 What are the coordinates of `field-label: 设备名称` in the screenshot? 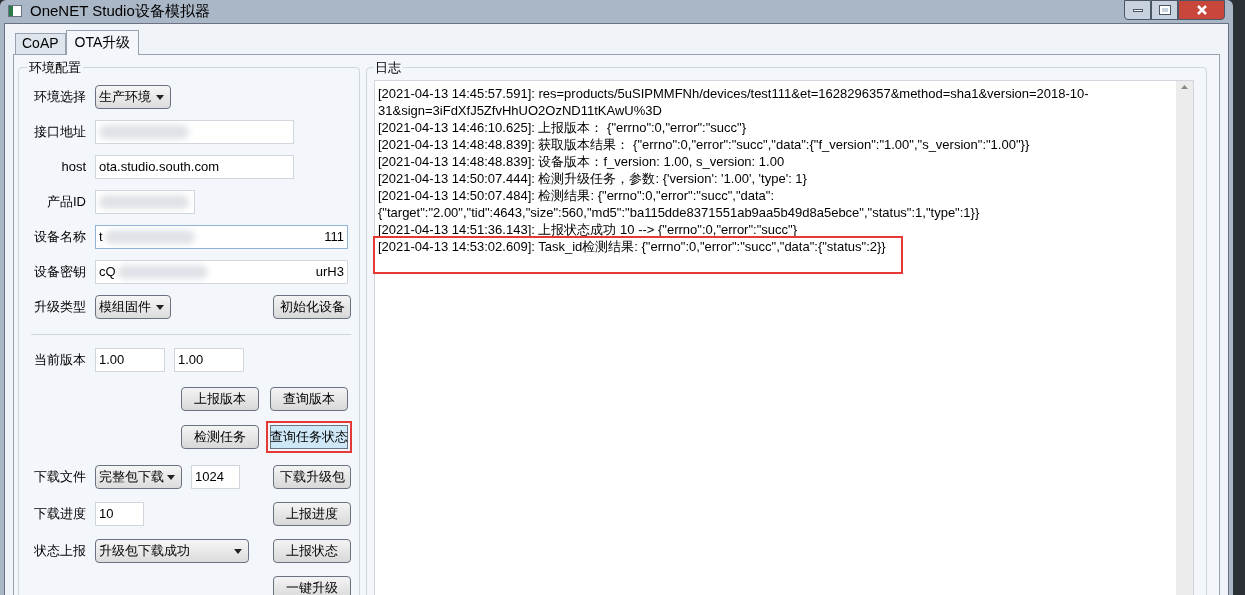 It's located at (59, 237).